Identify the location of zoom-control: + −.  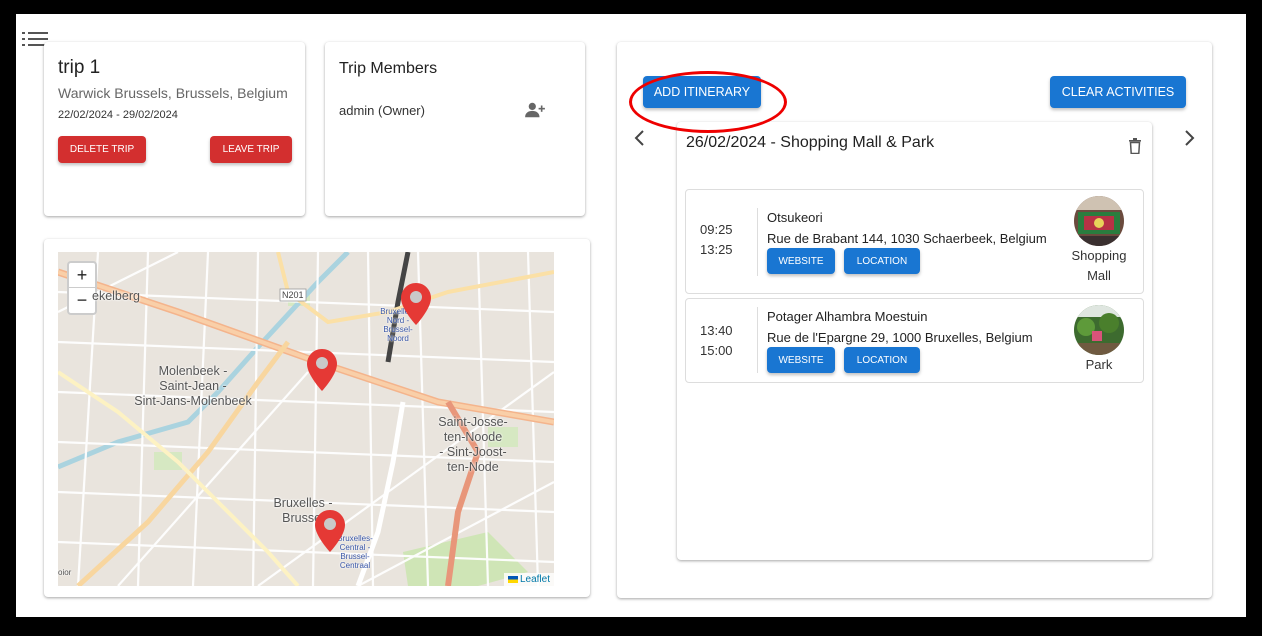
(82, 288).